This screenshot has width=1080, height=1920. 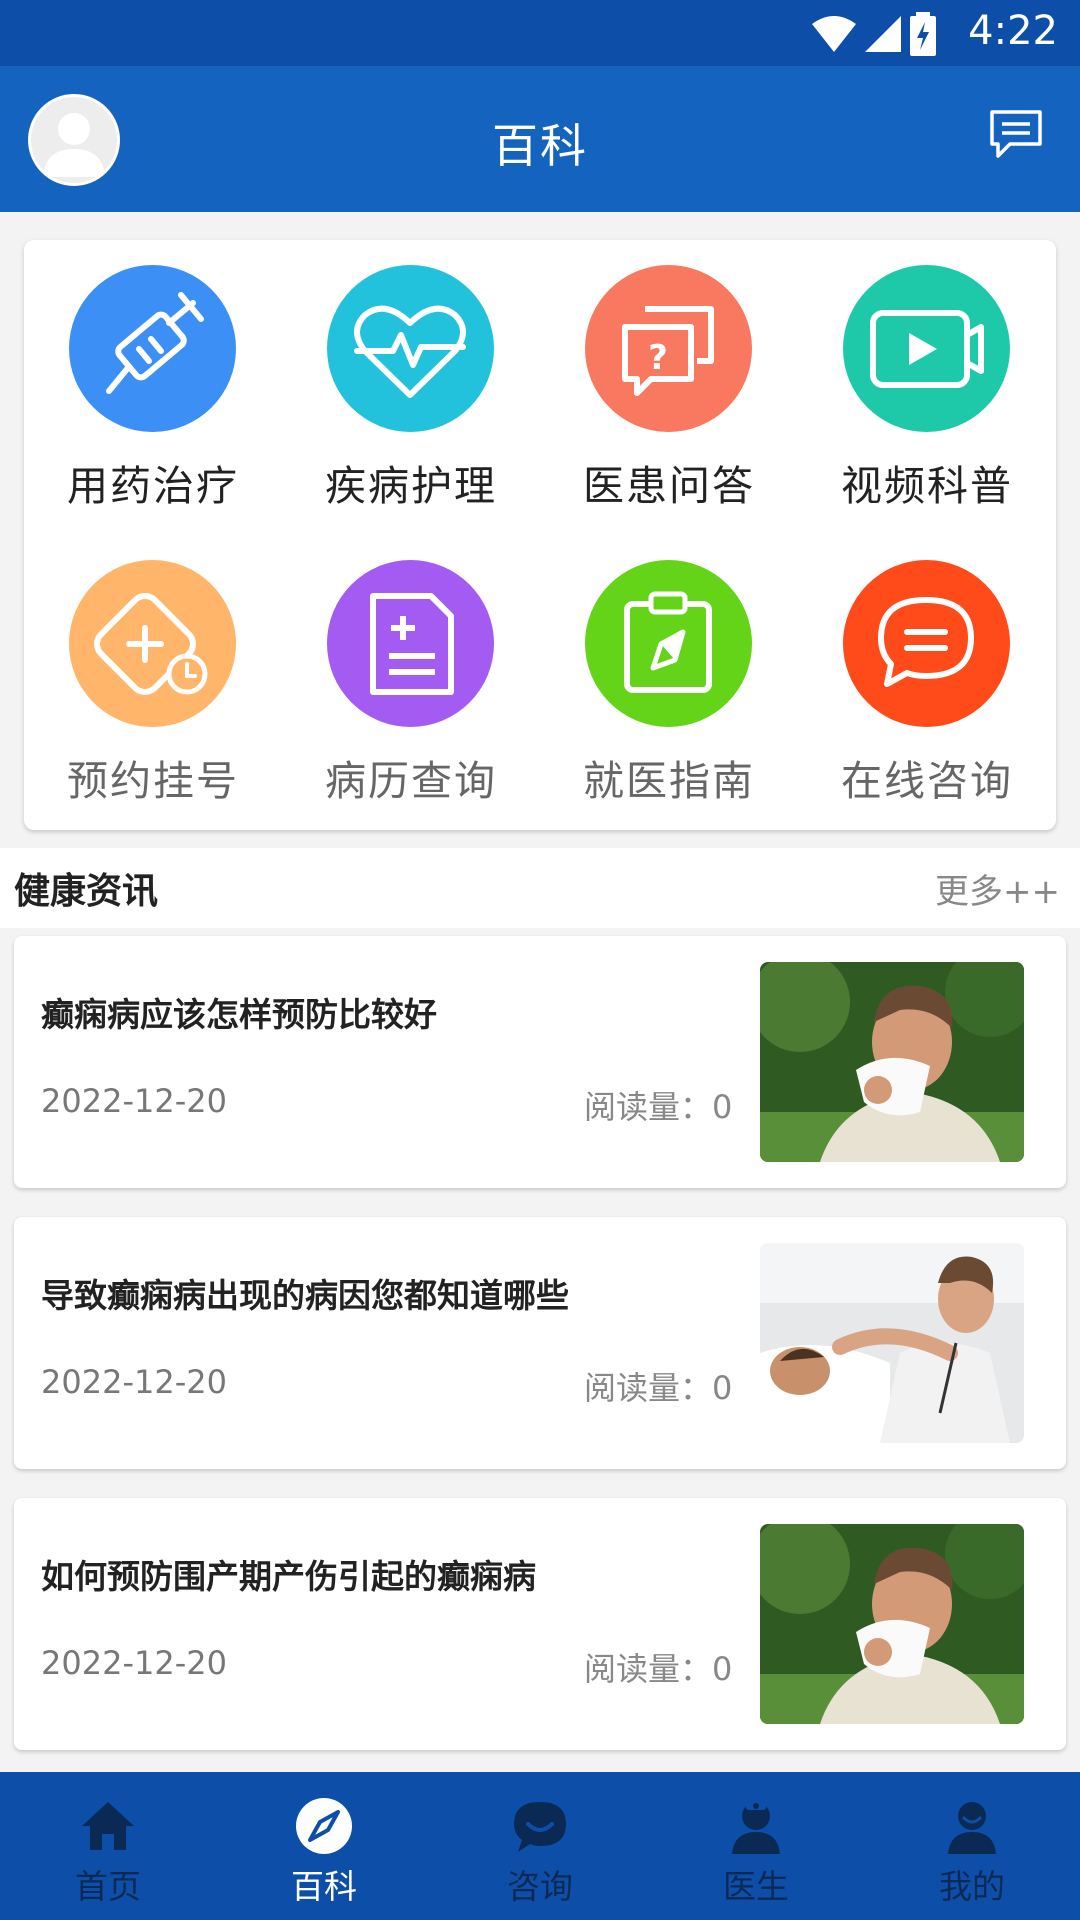 I want to click on nav-mine: 我的, so click(x=972, y=1846).